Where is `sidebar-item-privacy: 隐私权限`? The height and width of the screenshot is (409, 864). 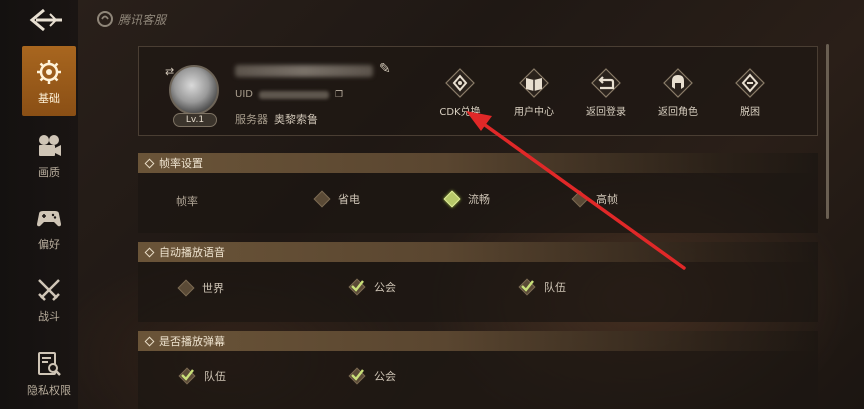
sidebar-item-privacy: 隐私权限 is located at coordinates (49, 373).